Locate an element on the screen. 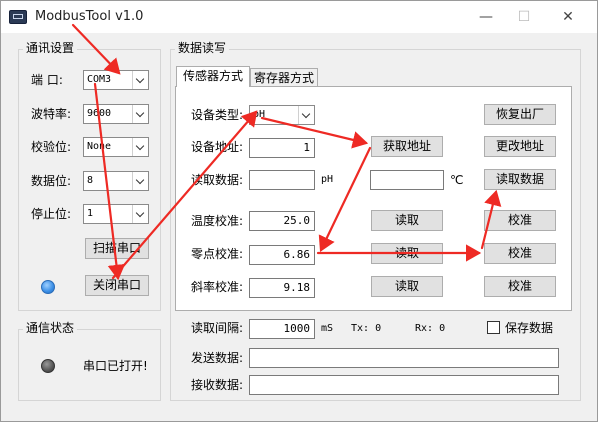 The image size is (600, 424). recv-data-field is located at coordinates (404, 385).